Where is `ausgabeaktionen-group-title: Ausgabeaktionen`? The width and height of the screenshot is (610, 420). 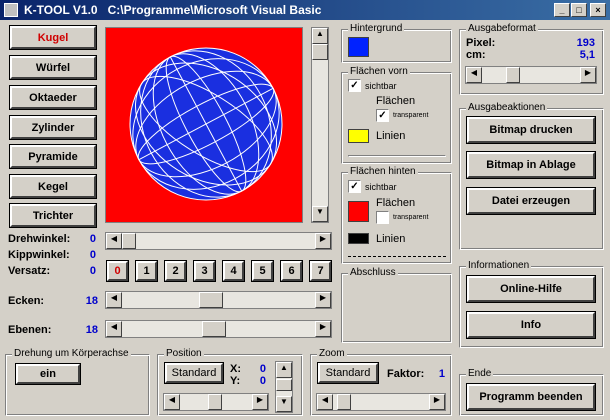 ausgabeaktionen-group-title: Ausgabeaktionen is located at coordinates (507, 107).